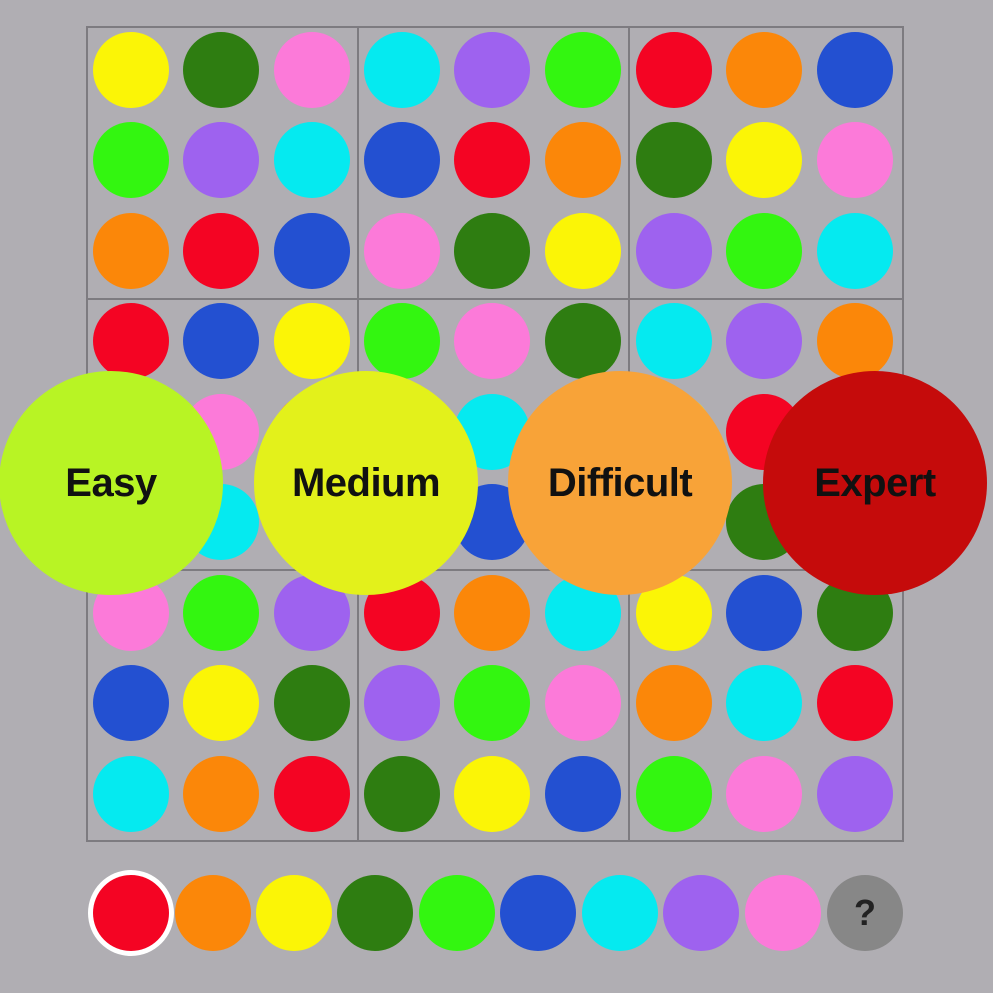  I want to click on expert-button: Expert, so click(875, 483).